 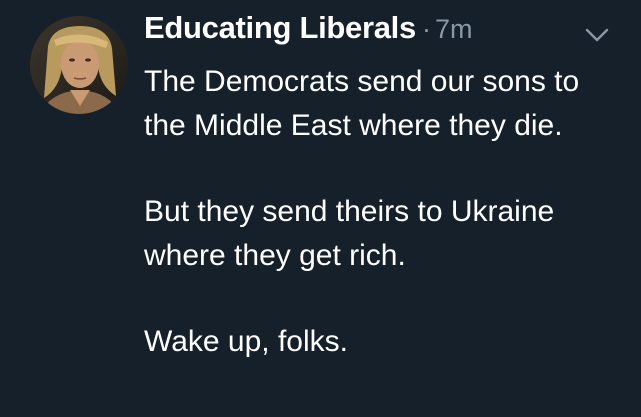 I want to click on tweet-header: Educating Liberals · 7m, so click(x=308, y=35).